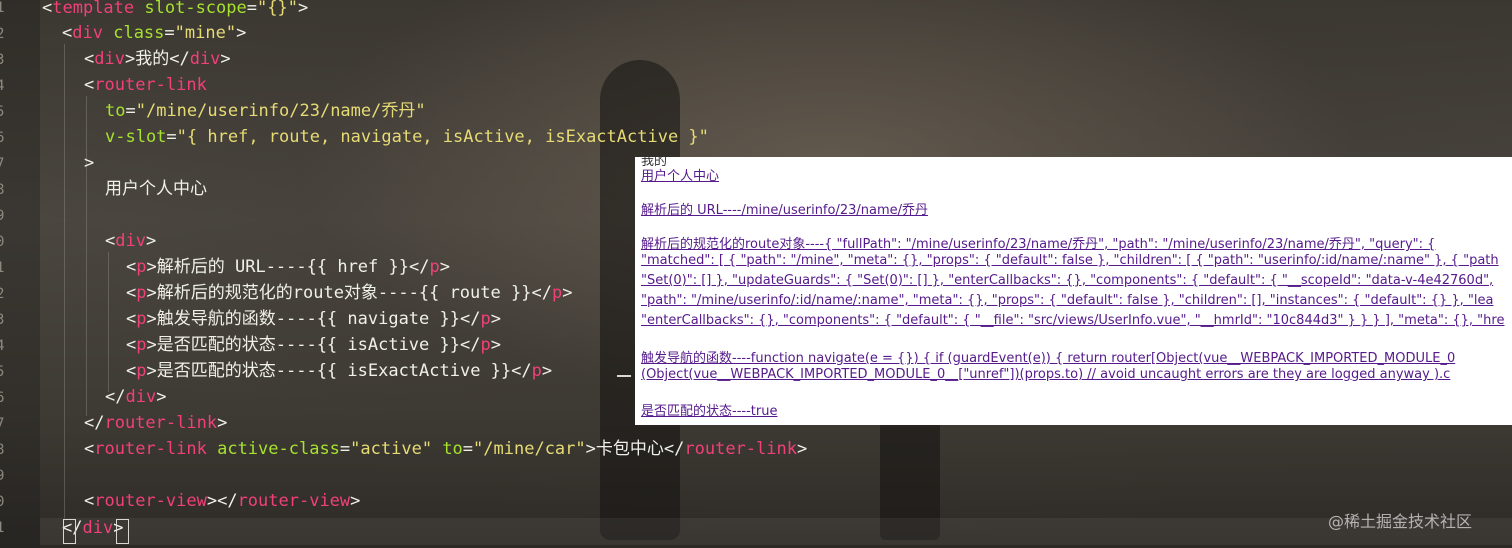  I want to click on code-line-10: <div>, so click(130, 241).